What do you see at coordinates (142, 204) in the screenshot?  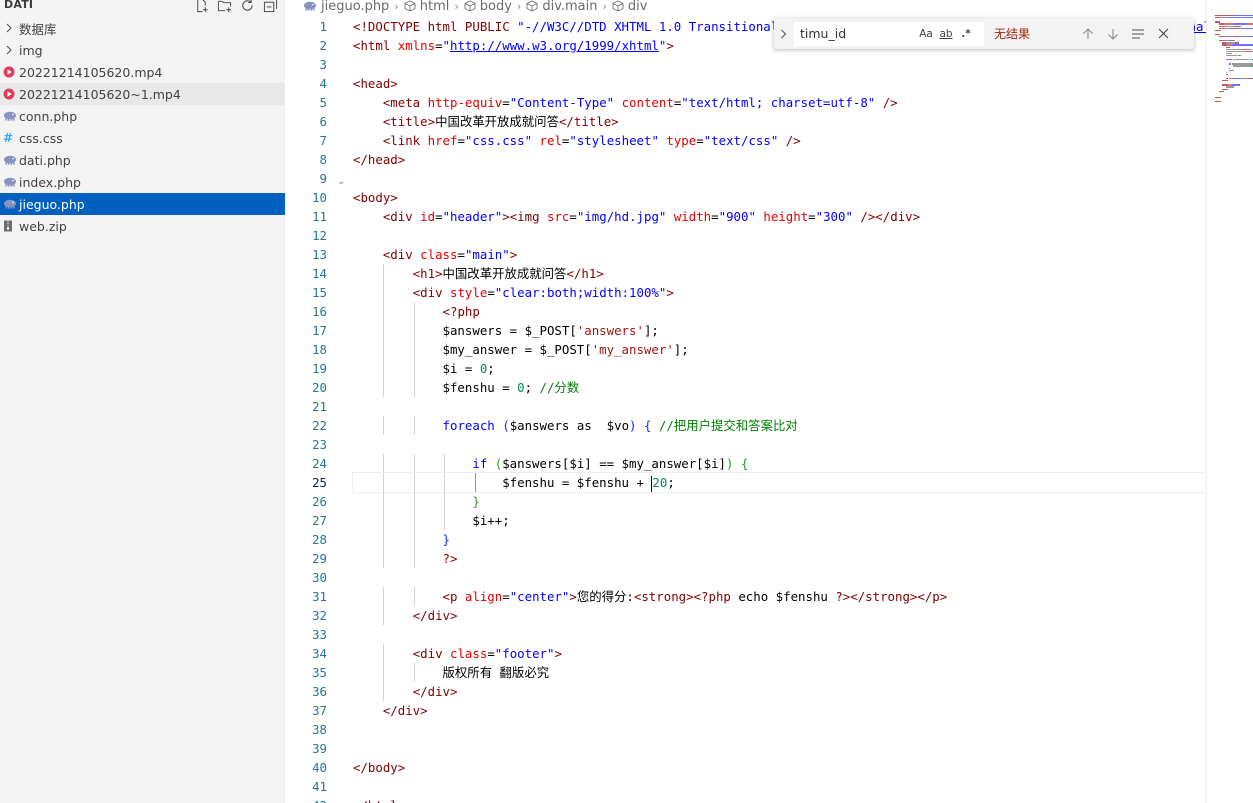 I see `explorer-item-php: jieguo.php` at bounding box center [142, 204].